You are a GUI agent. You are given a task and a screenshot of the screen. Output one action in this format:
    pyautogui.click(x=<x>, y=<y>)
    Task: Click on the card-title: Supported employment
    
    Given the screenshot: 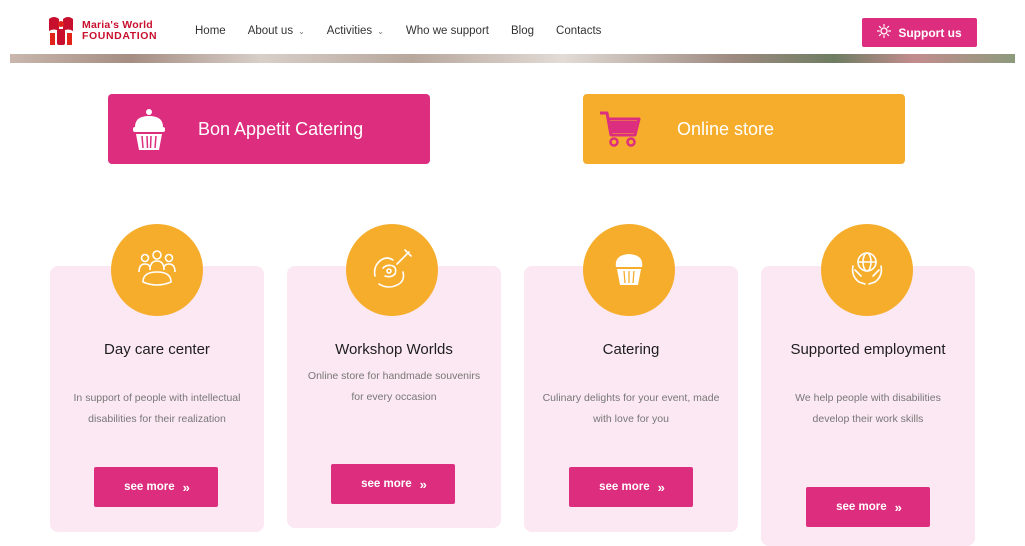 What is the action you would take?
    pyautogui.click(x=868, y=349)
    